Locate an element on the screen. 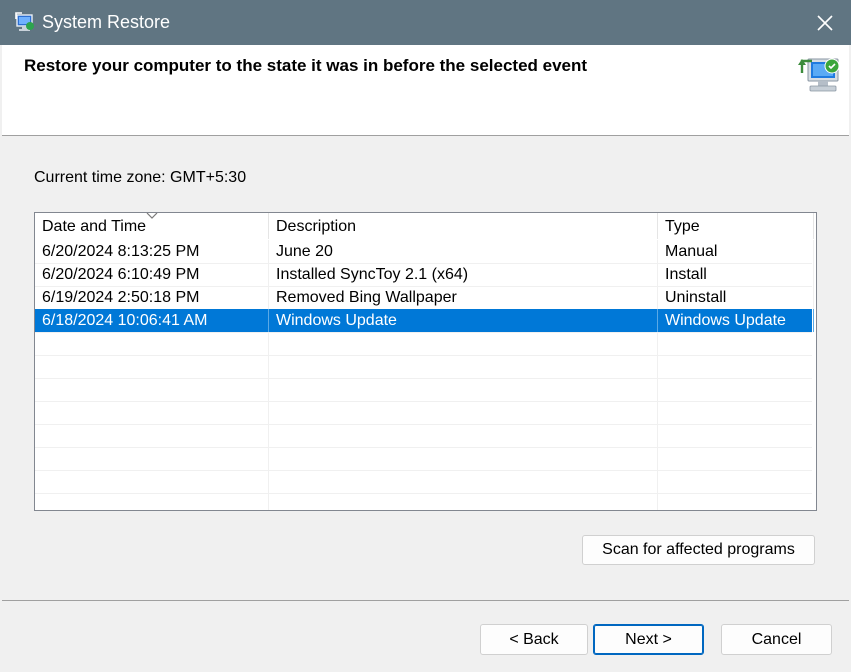 This screenshot has width=851, height=672. column-header-date-time: Date and Time is located at coordinates (152, 226).